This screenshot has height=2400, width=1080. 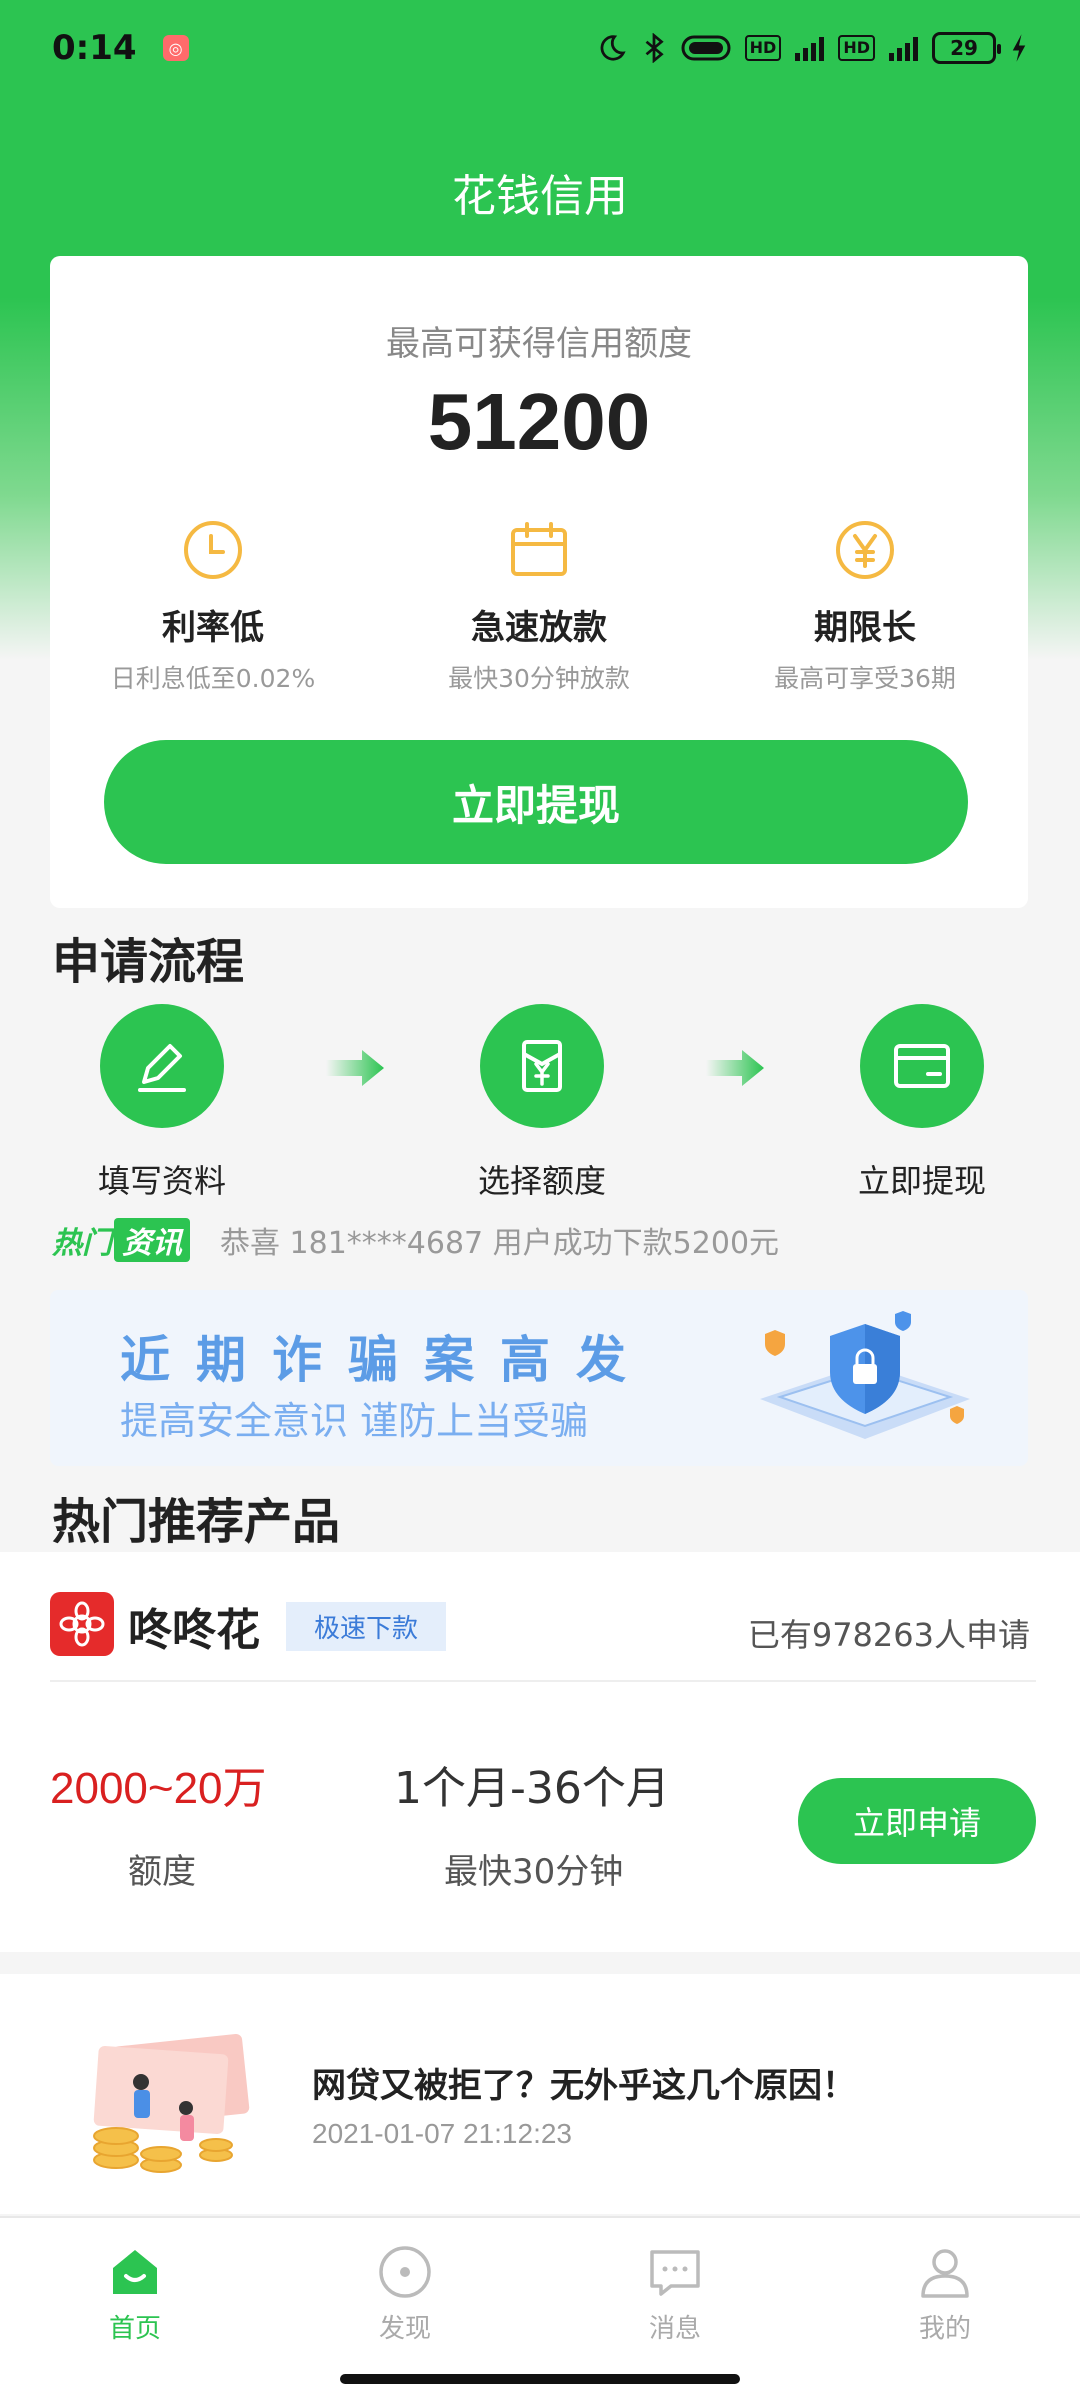 What do you see at coordinates (536, 802) in the screenshot?
I see `withdraw-button: 立即提现` at bounding box center [536, 802].